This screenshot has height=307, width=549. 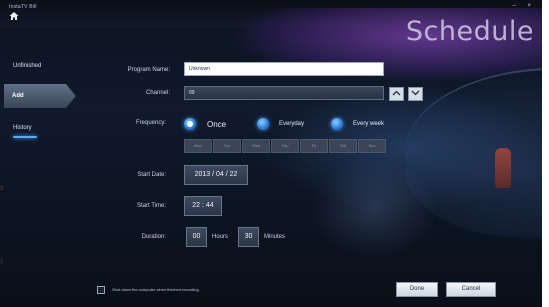 I want to click on day-fri: Fri, so click(x=314, y=146).